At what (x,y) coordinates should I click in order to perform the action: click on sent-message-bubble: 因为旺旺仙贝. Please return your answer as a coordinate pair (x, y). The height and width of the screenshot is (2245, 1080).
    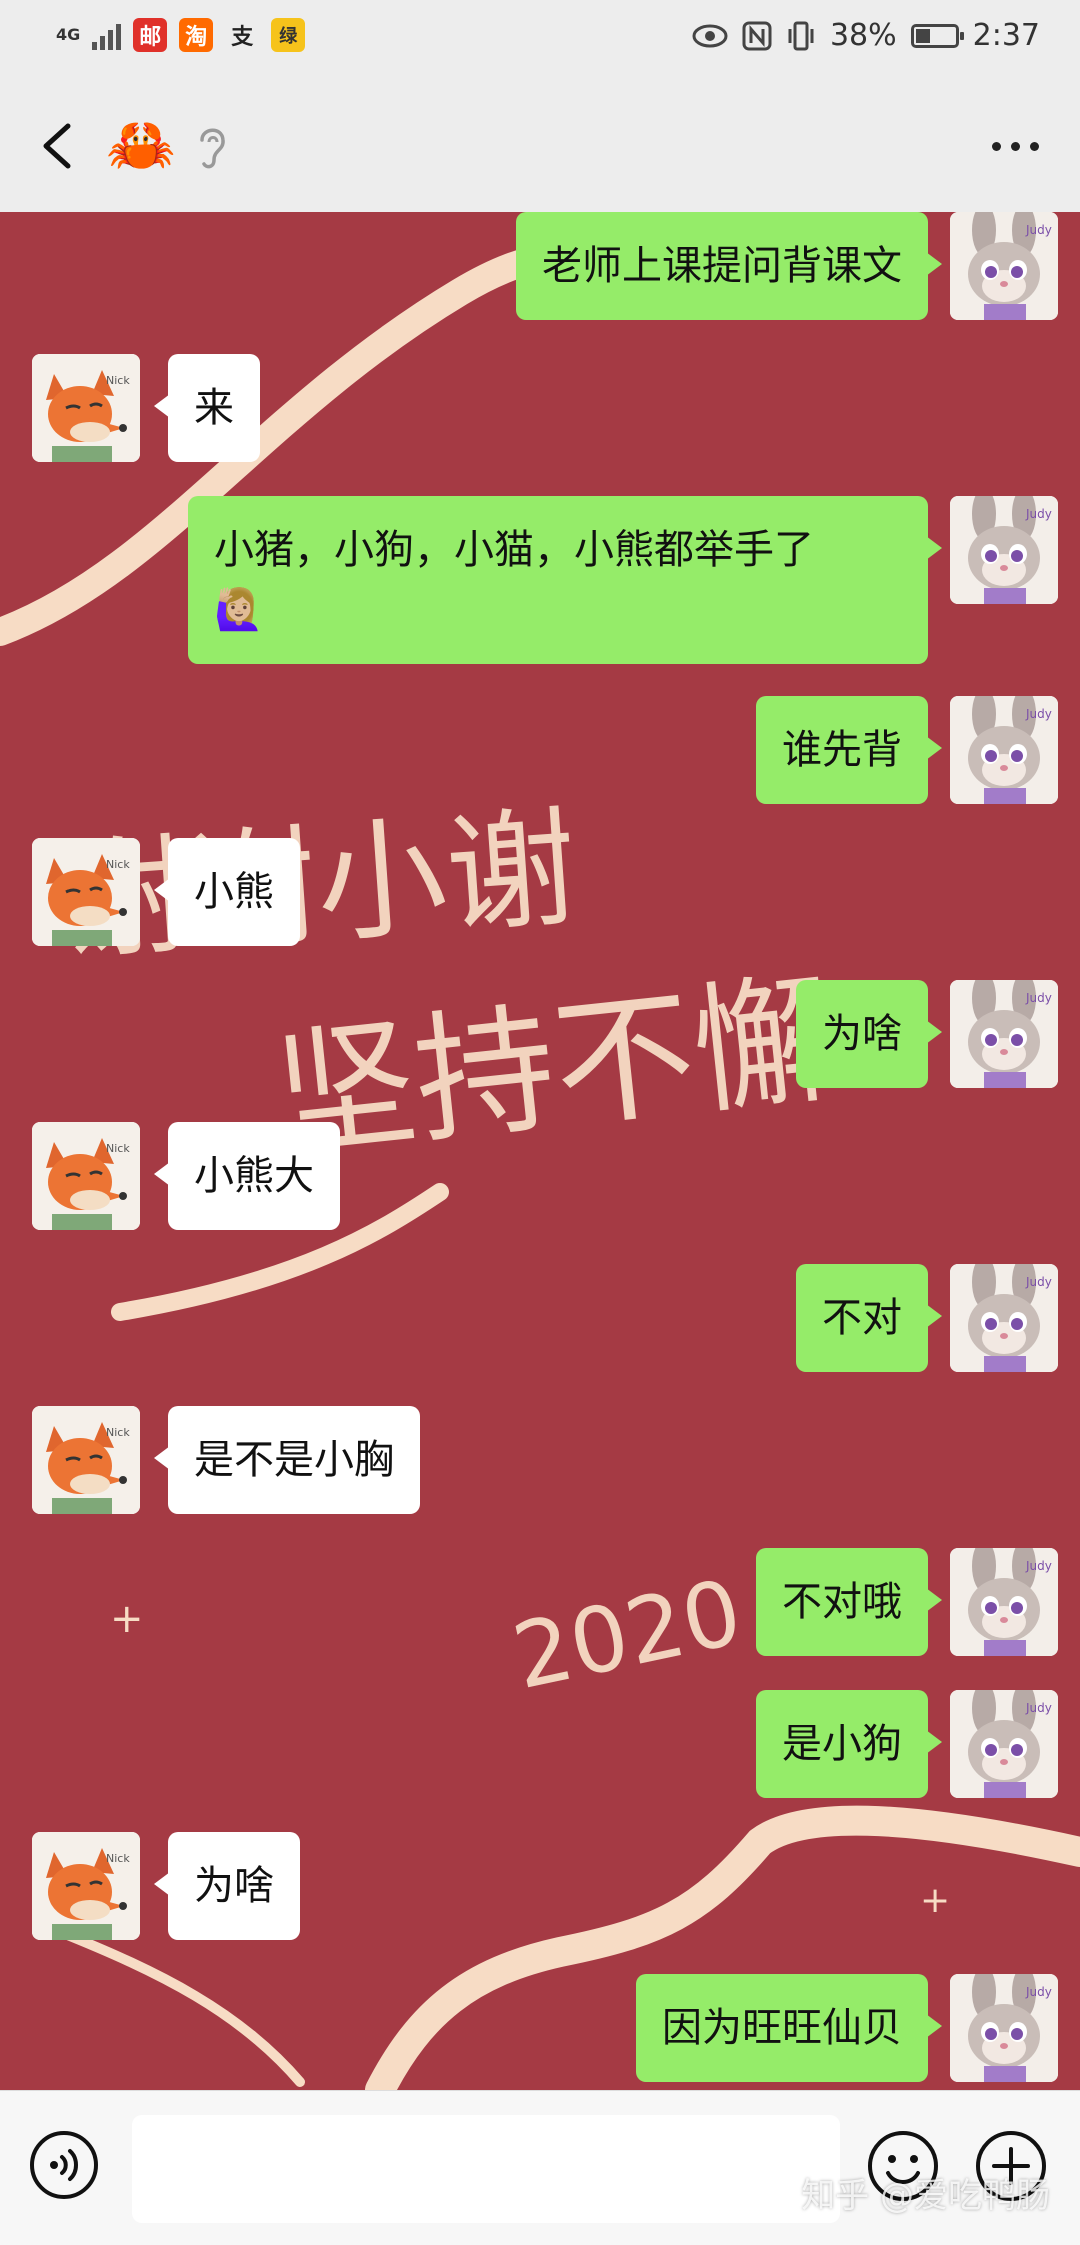
    Looking at the image, I should click on (789, 2028).